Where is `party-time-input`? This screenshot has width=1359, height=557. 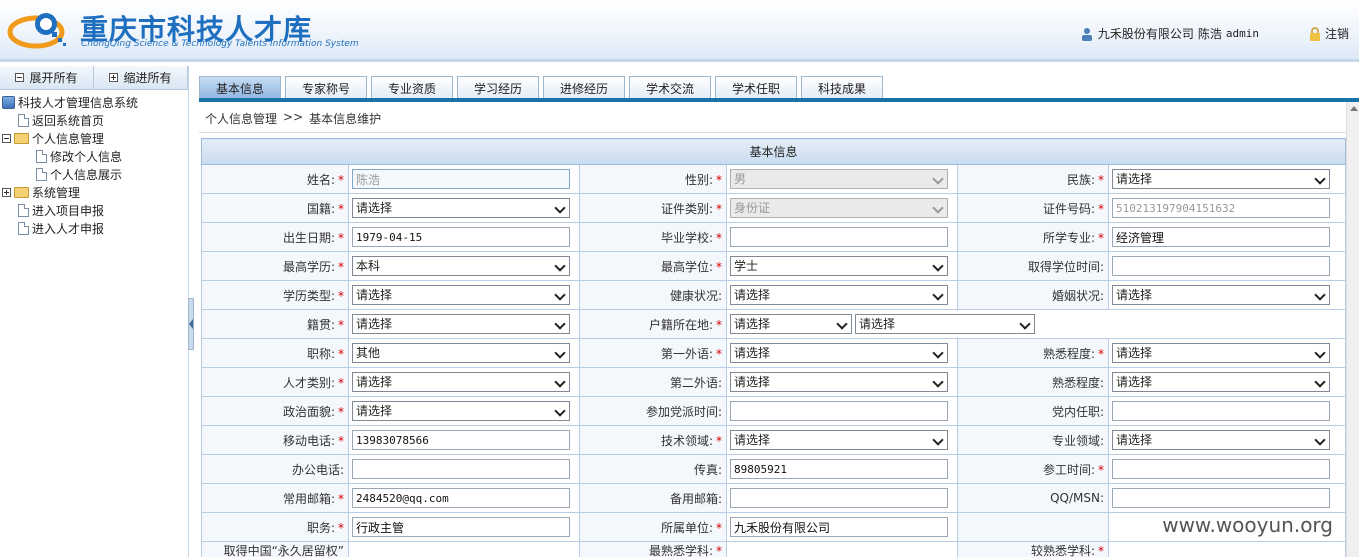 party-time-input is located at coordinates (839, 411).